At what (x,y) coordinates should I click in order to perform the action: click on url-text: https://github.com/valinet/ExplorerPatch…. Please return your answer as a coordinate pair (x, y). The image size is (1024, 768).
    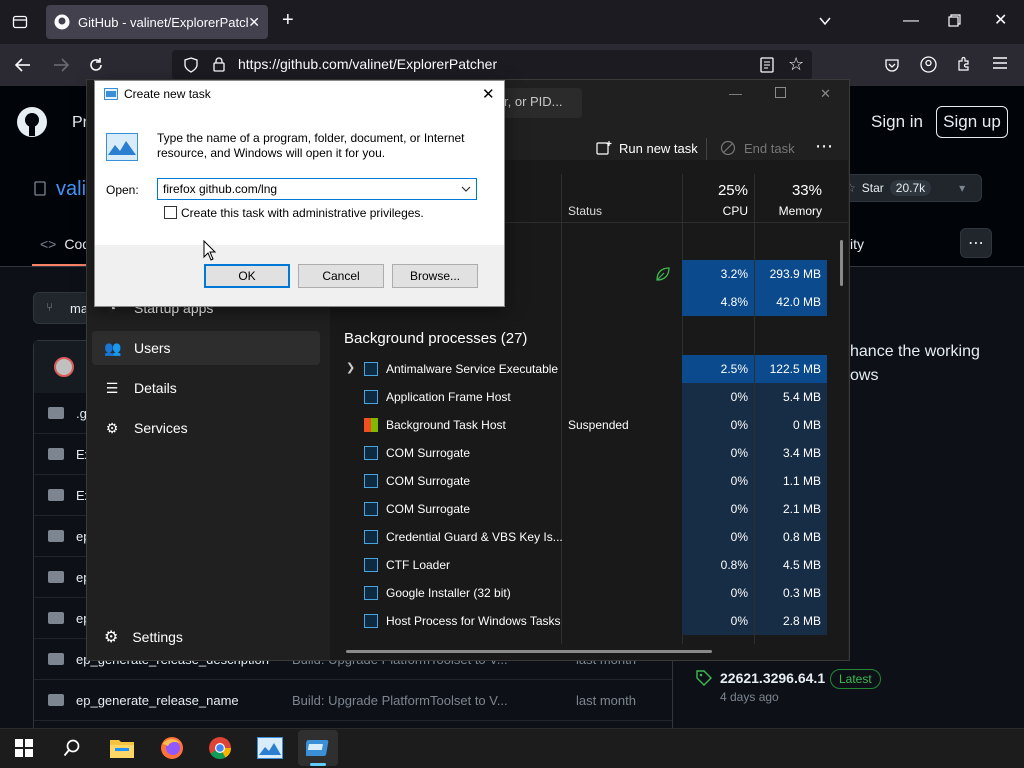
    Looking at the image, I should click on (367, 64).